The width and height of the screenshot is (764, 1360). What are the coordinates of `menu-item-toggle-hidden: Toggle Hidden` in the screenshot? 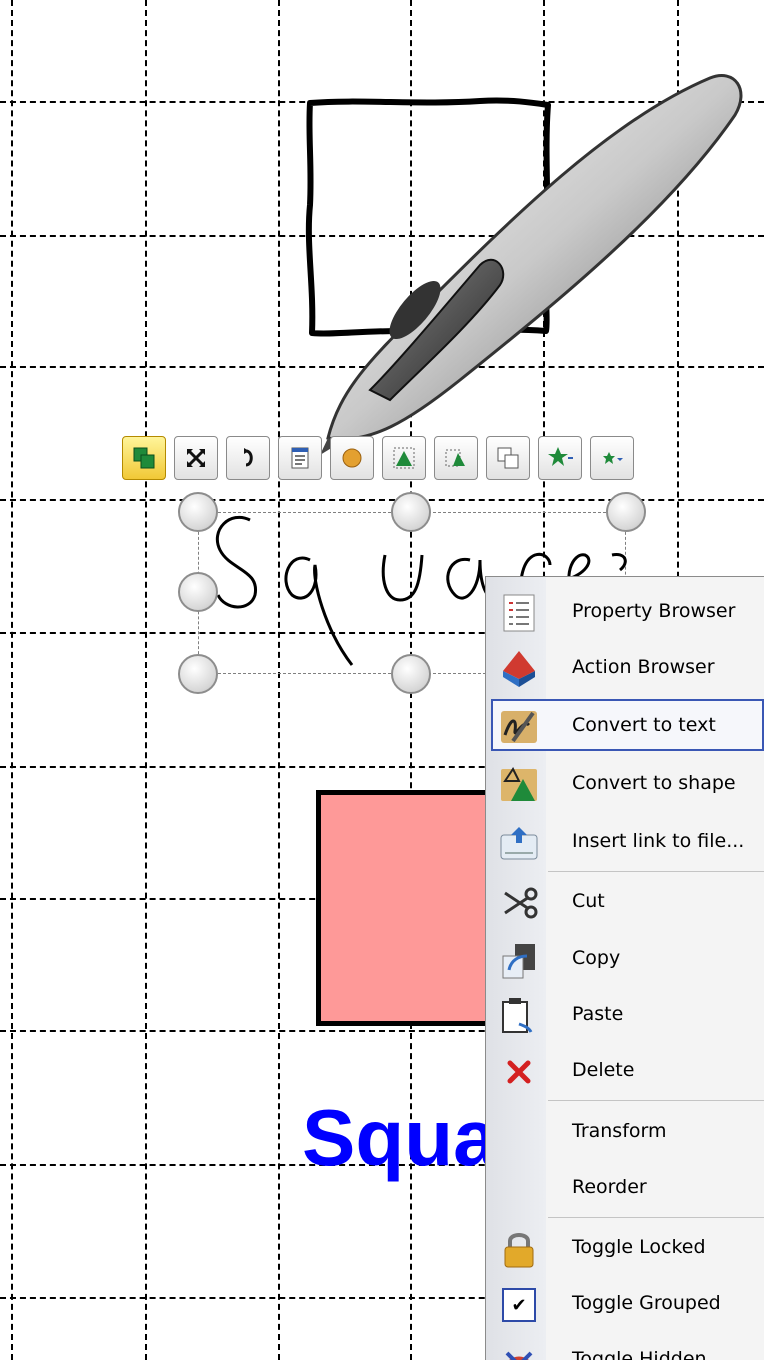 It's located at (627, 1346).